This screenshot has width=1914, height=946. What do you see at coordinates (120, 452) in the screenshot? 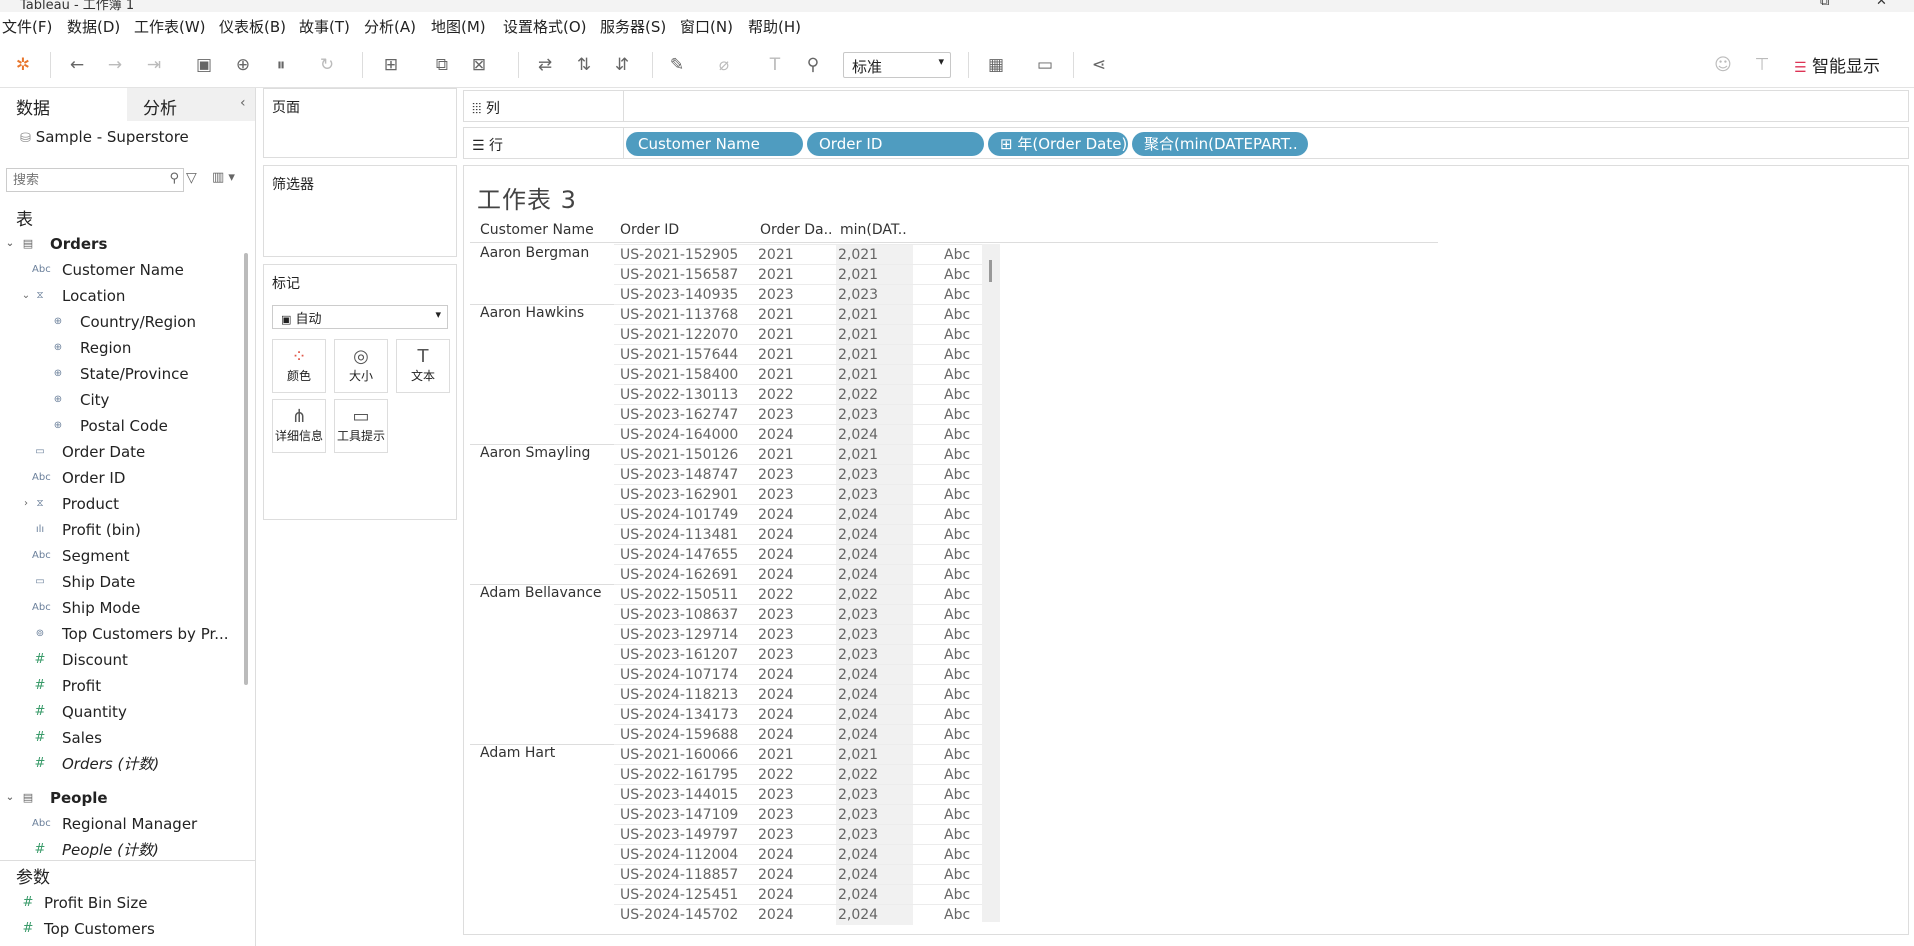
I see `field-item: ▭ Order Date` at bounding box center [120, 452].